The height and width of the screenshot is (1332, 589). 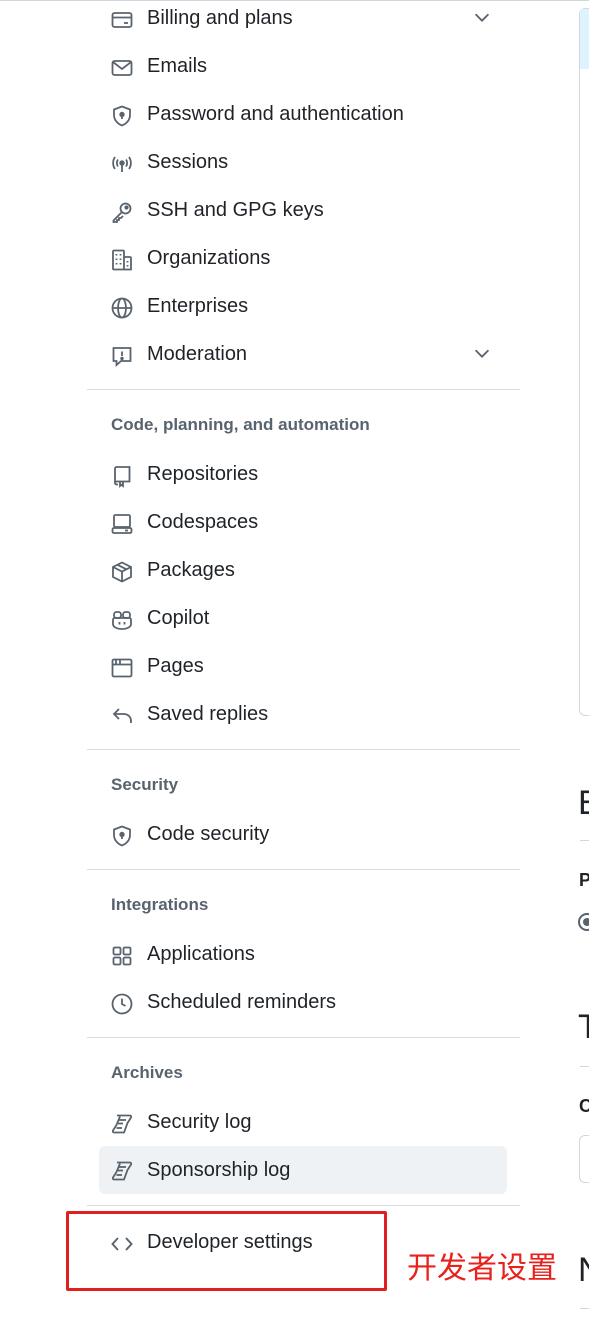 What do you see at coordinates (208, 833) in the screenshot?
I see `sidebar-item-label: Code security` at bounding box center [208, 833].